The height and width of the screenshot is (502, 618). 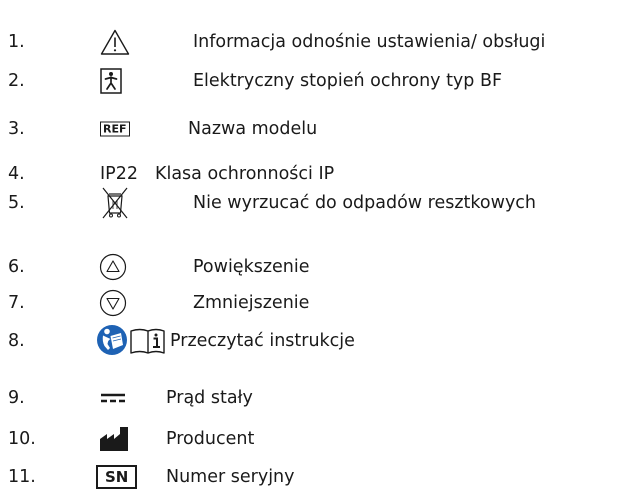 What do you see at coordinates (16, 42) in the screenshot?
I see `item-number: 1.` at bounding box center [16, 42].